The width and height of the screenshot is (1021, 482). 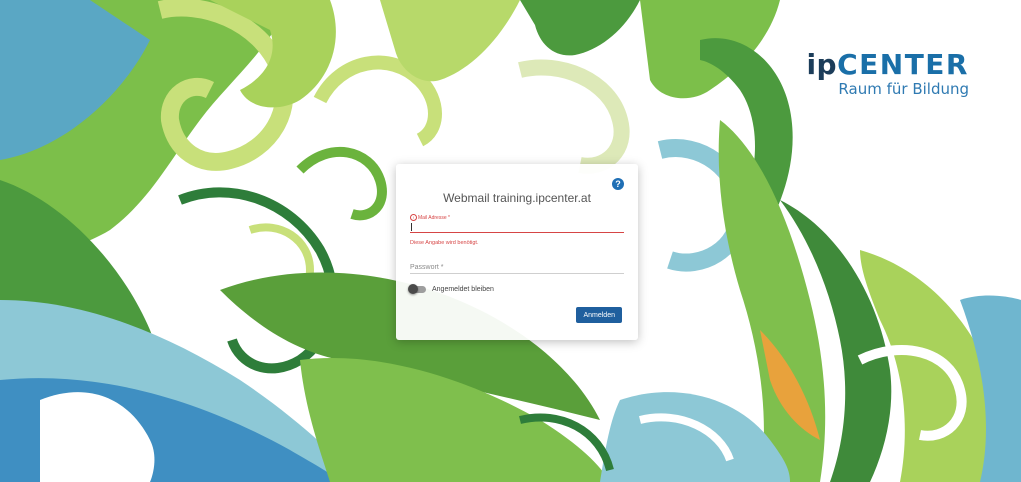 I want to click on login-button: Anmelden, so click(x=599, y=315).